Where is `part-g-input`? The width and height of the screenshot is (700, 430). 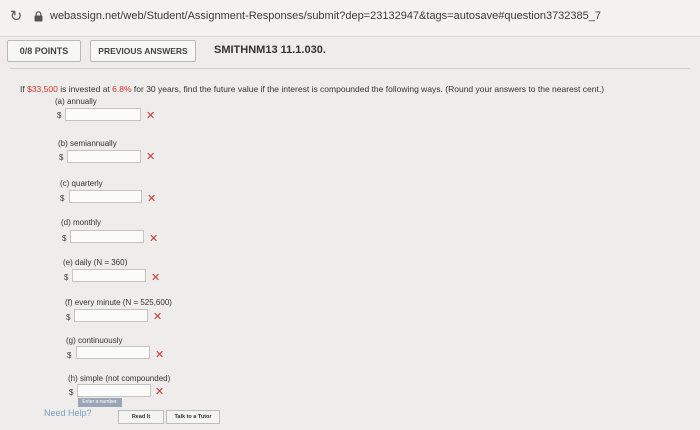
part-g-input is located at coordinates (113, 352).